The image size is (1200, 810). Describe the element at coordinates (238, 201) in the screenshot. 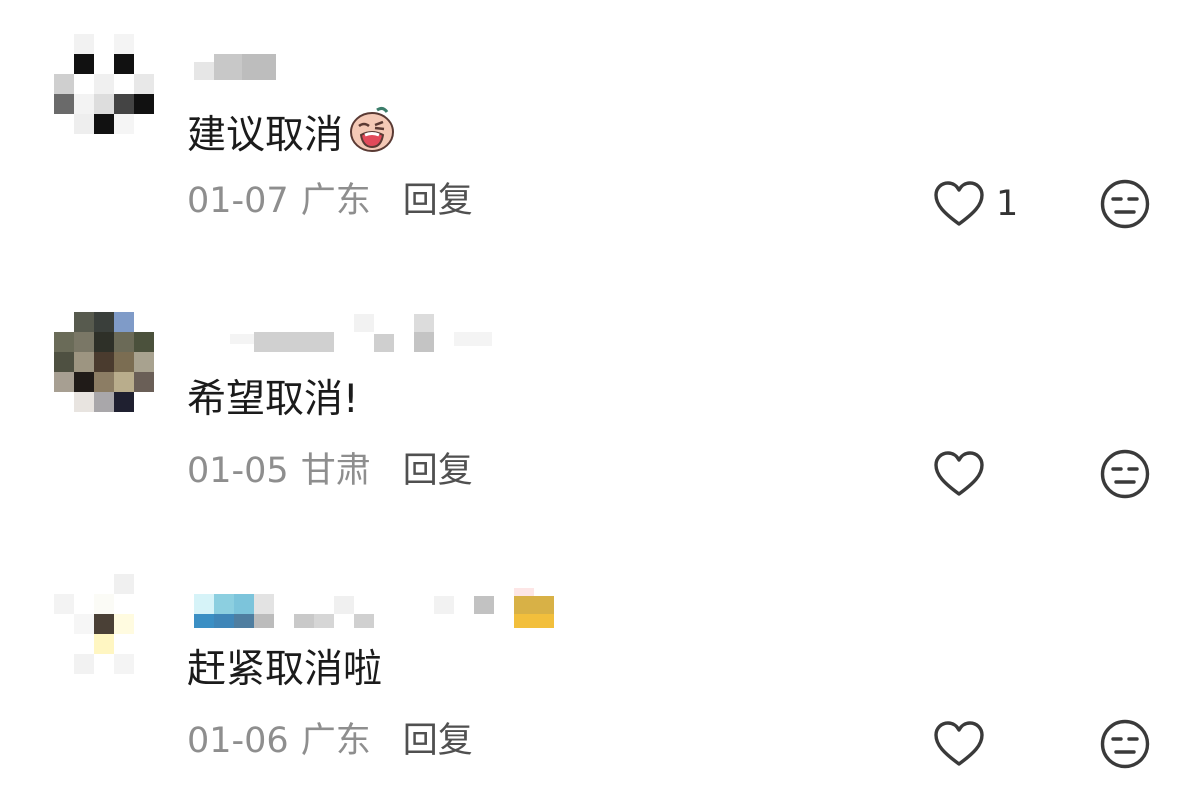

I see `comment-date: 01-07` at that location.